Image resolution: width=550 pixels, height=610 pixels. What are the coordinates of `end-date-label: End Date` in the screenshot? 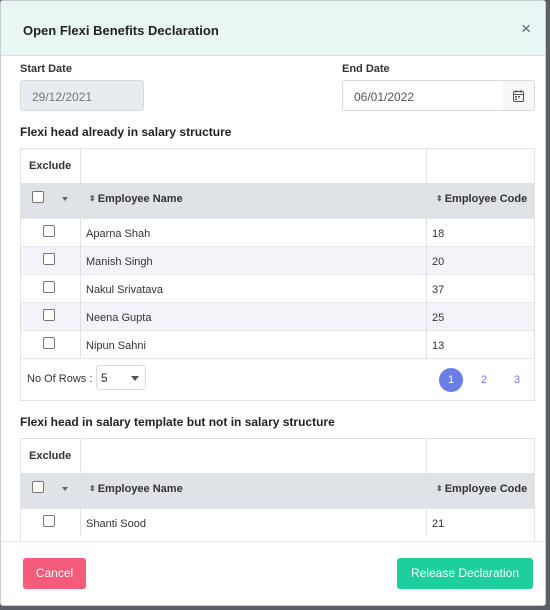 It's located at (366, 69).